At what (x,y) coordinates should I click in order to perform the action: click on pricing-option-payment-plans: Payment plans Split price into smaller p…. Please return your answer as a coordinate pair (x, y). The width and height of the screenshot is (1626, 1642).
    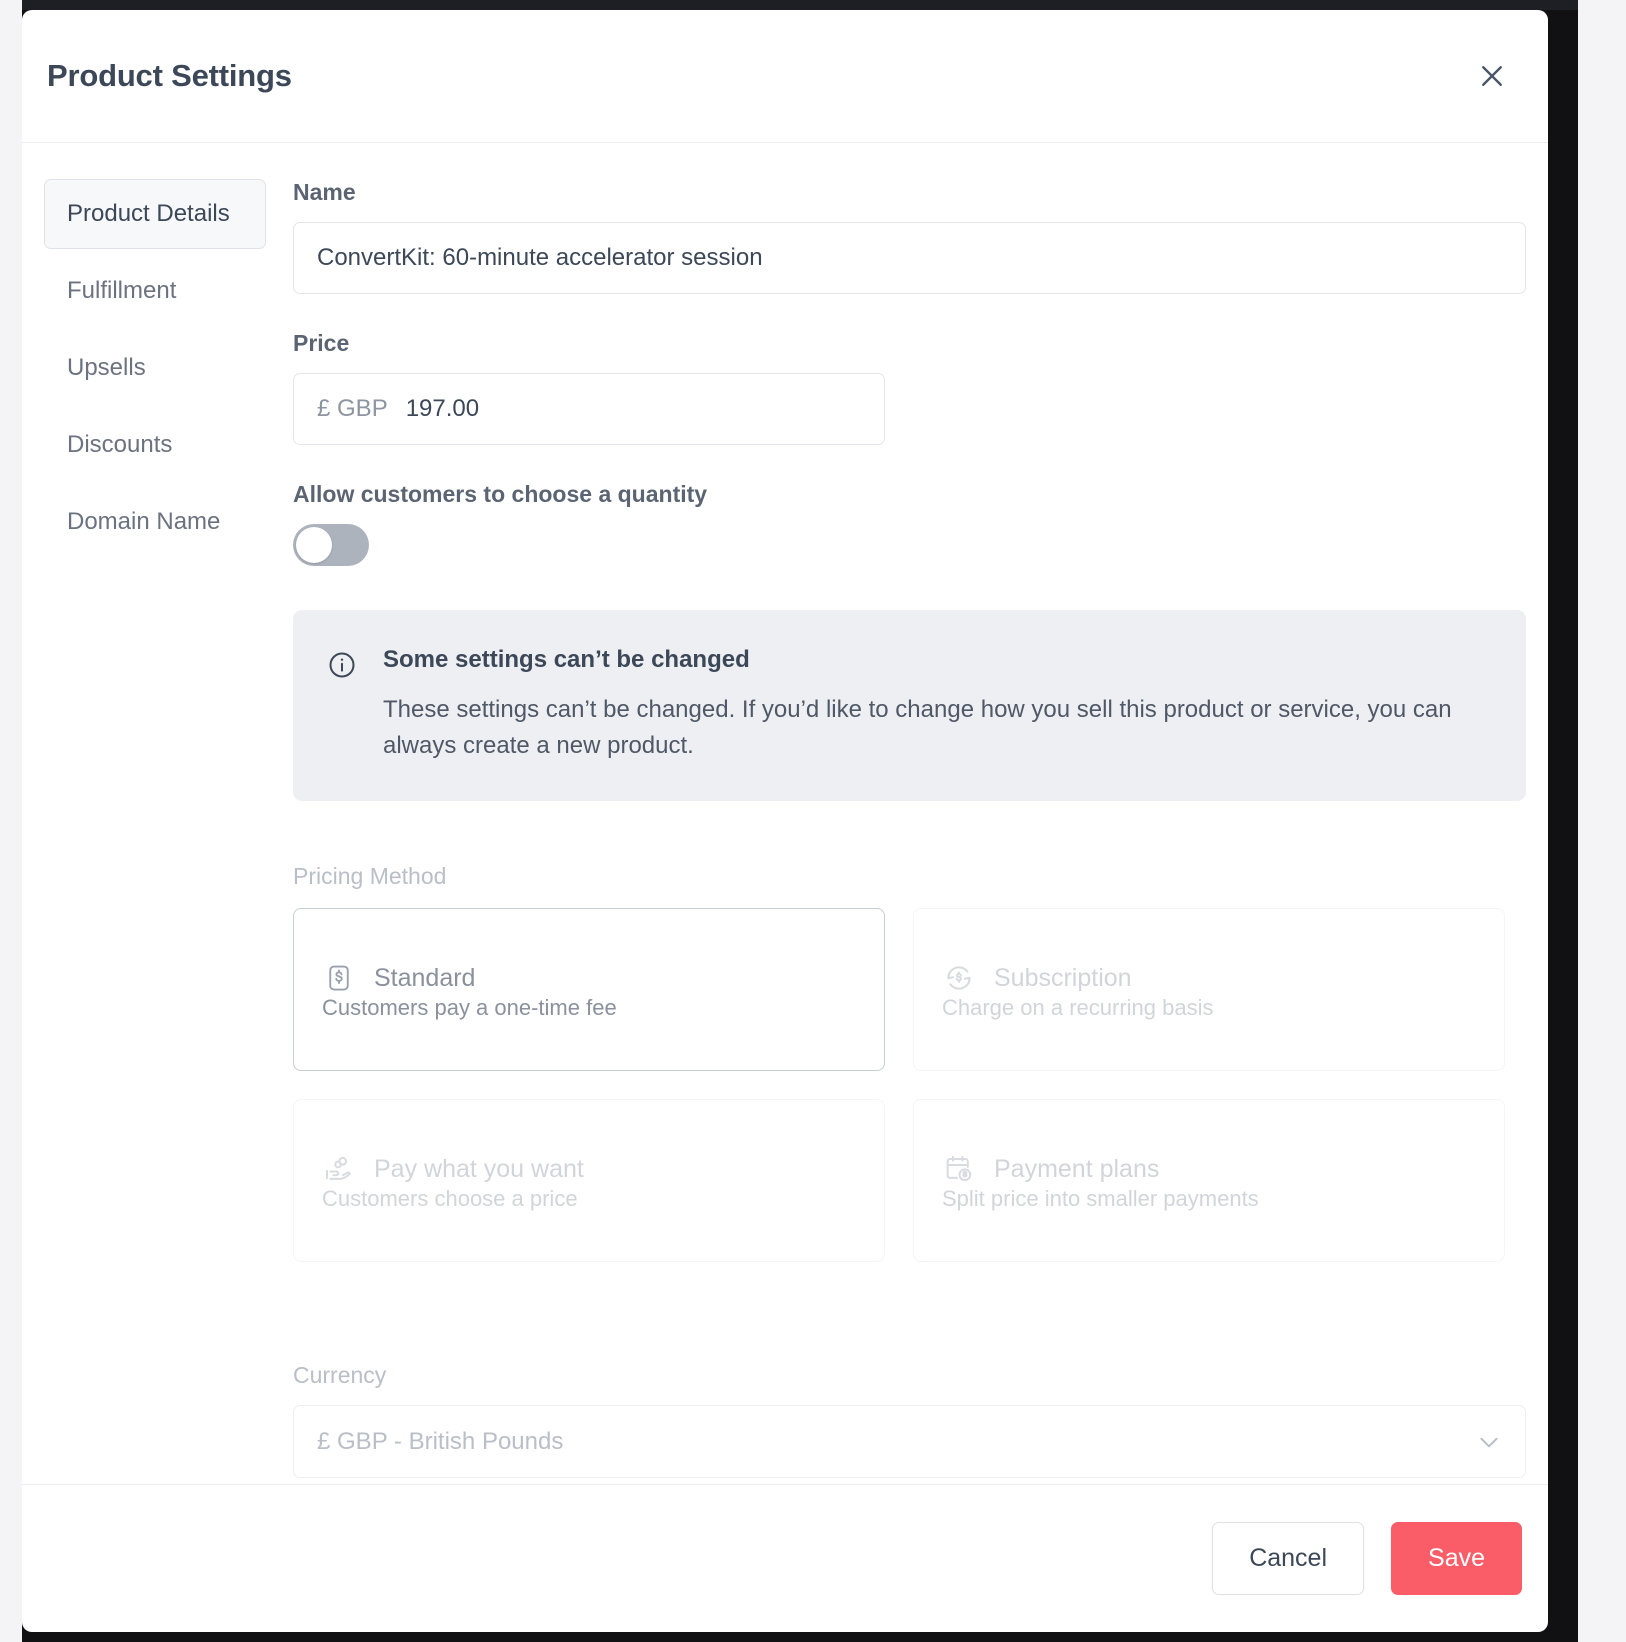
    Looking at the image, I should click on (1209, 1181).